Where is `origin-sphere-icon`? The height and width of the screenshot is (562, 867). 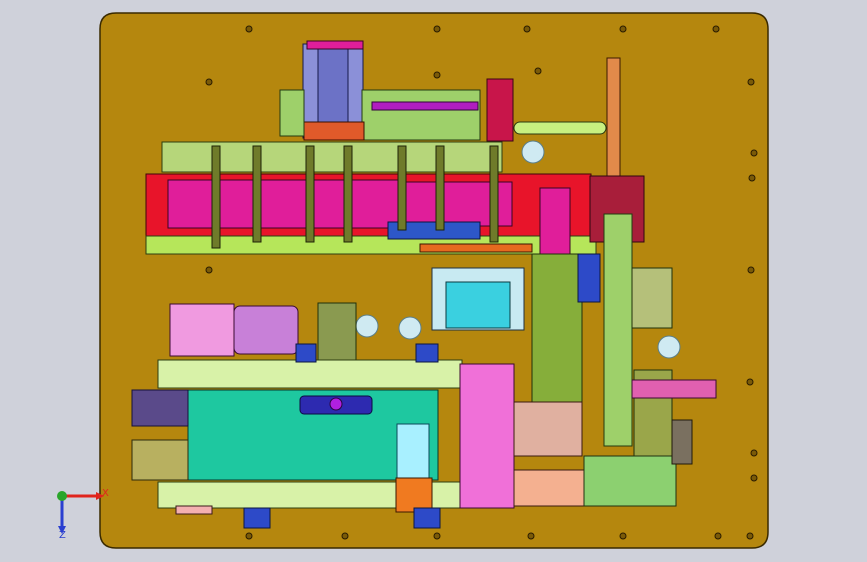
origin-sphere-icon is located at coordinates (336, 404).